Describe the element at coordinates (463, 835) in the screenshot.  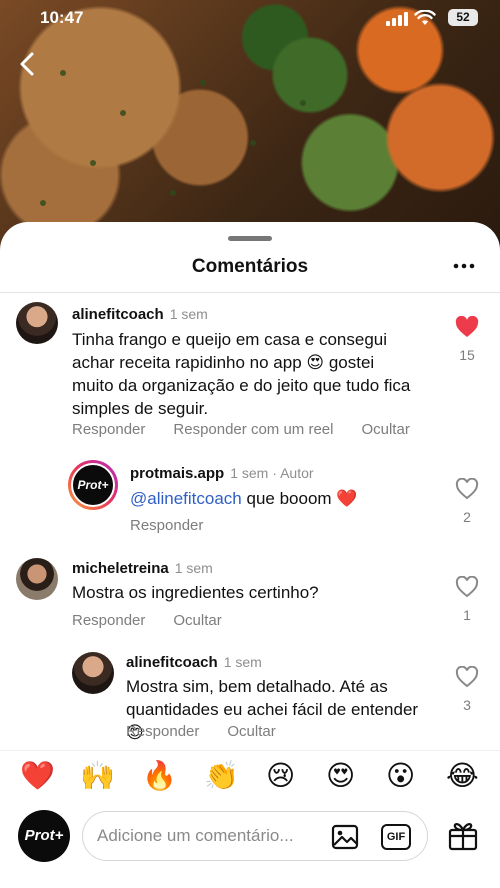
I see `gift-icon` at that location.